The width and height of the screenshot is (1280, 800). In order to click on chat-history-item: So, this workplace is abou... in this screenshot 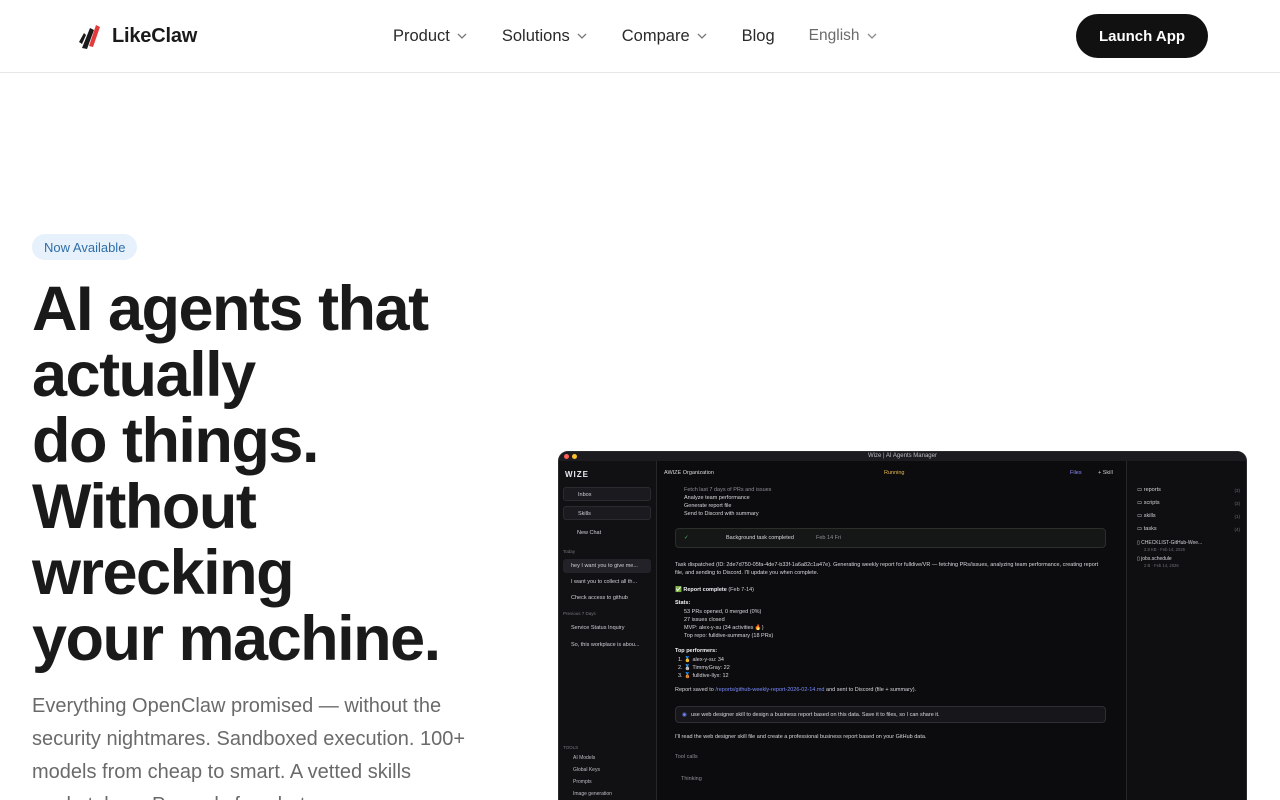, I will do `click(607, 645)`.